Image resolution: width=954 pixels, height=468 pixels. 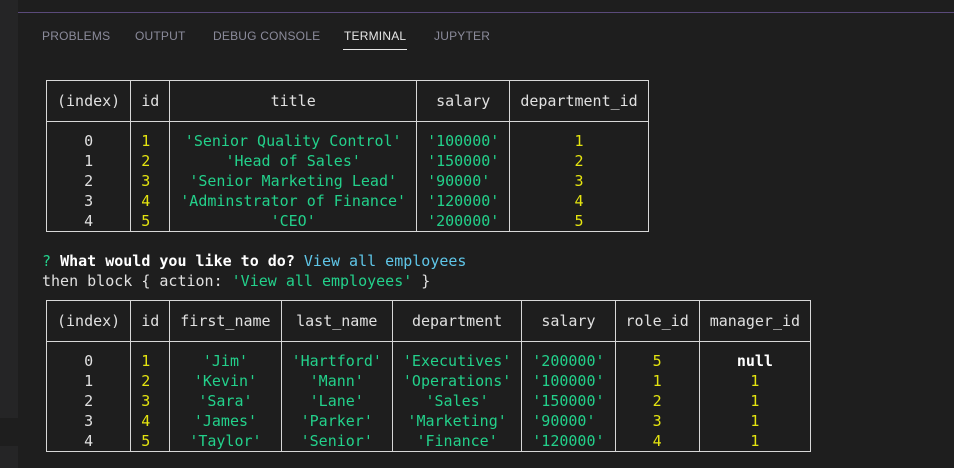 I want to click on column-header: department_id, so click(x=579, y=101).